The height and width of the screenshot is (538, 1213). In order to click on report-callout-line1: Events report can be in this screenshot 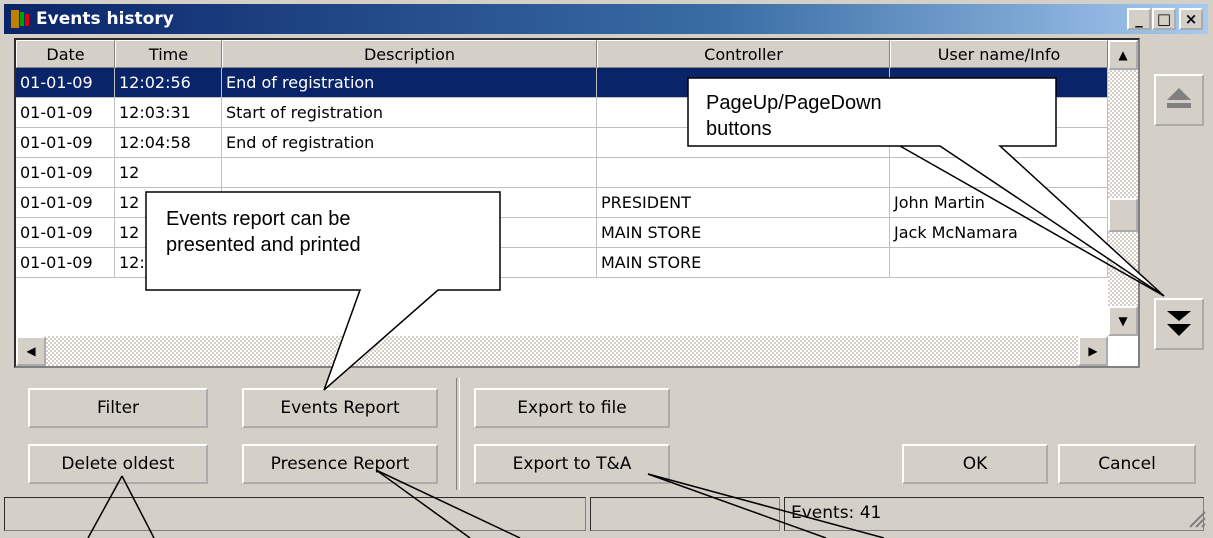, I will do `click(258, 219)`.